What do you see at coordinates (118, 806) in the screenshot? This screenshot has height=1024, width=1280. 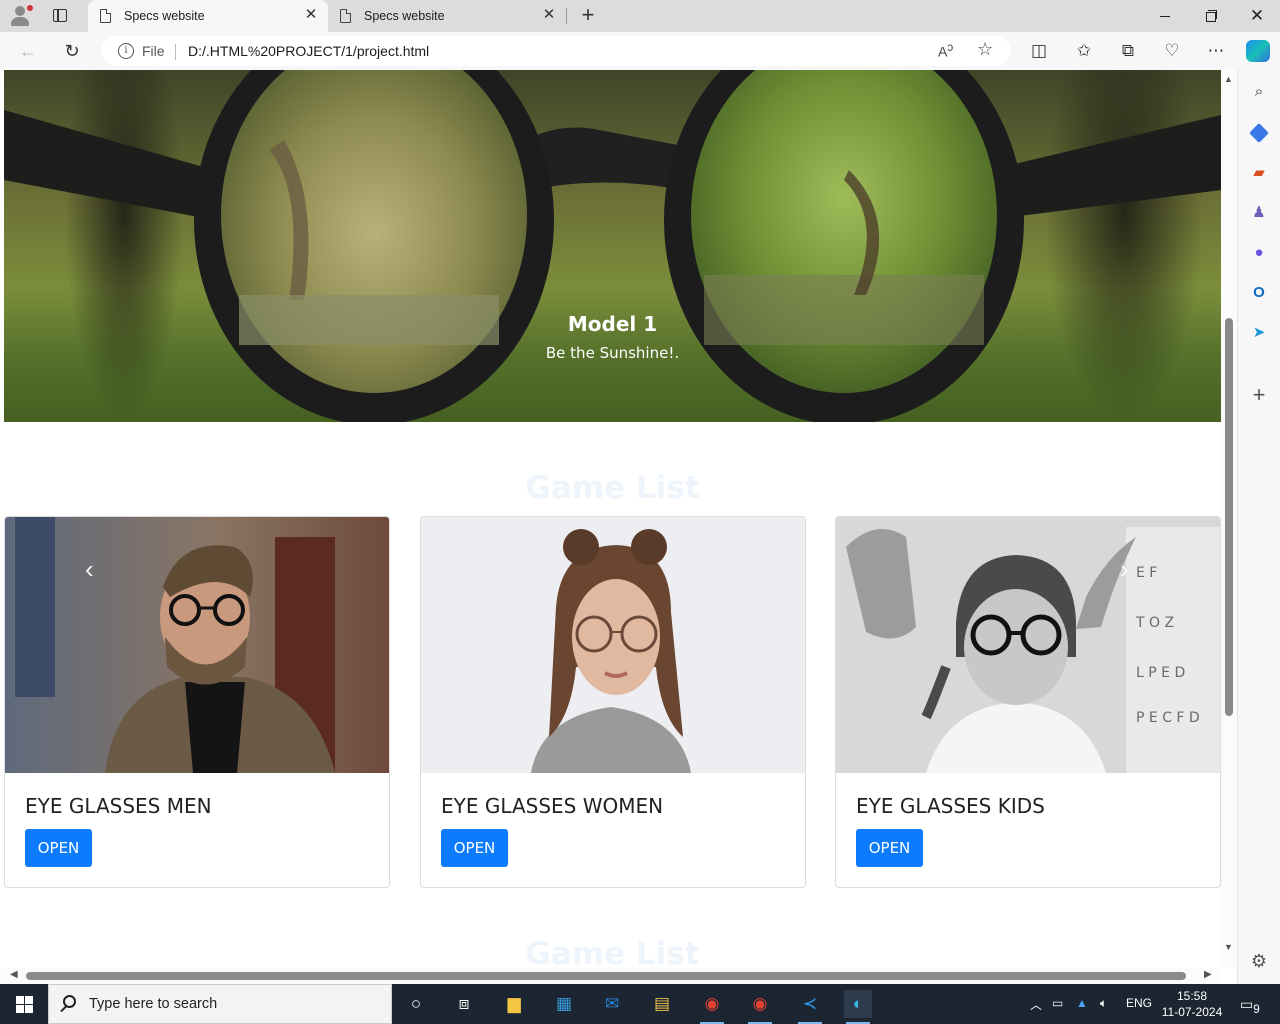 I see `card-title: EYE GLASSES MEN` at bounding box center [118, 806].